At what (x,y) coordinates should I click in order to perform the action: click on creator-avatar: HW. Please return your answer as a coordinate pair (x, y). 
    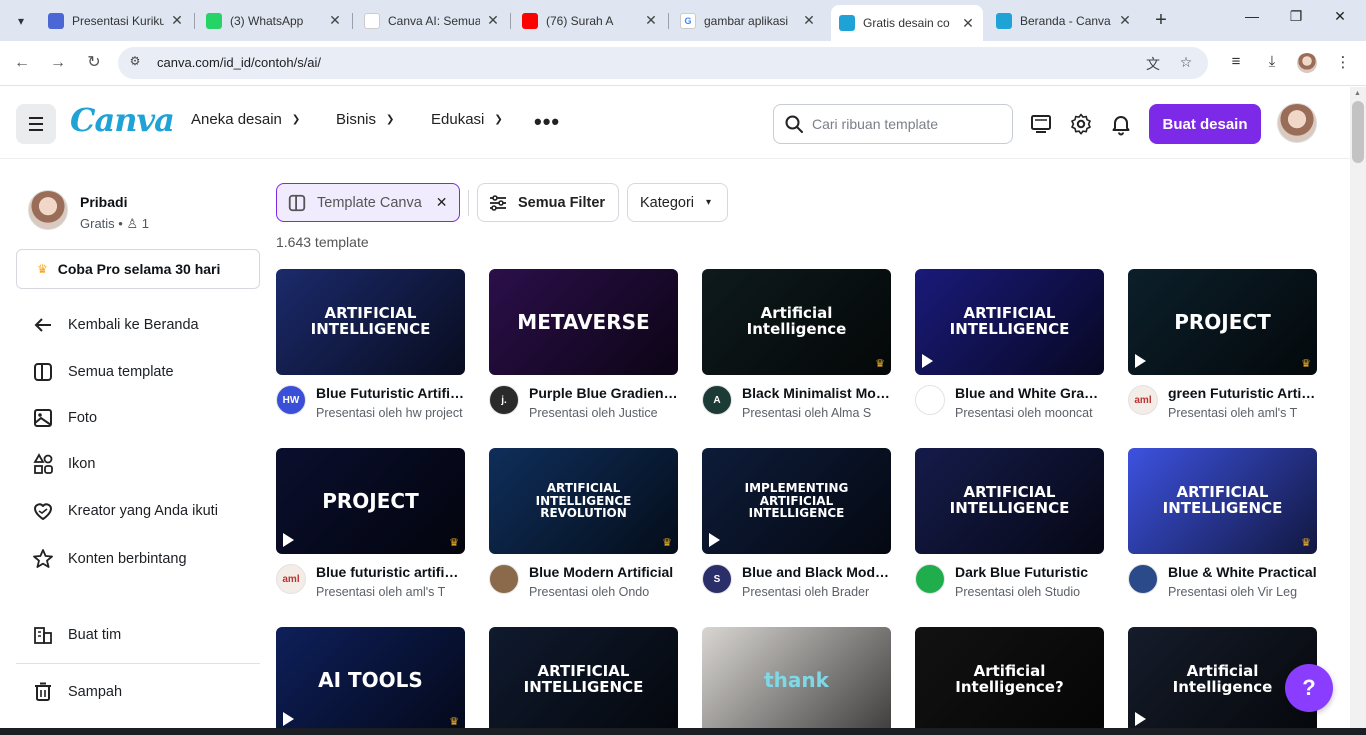
    Looking at the image, I should click on (291, 400).